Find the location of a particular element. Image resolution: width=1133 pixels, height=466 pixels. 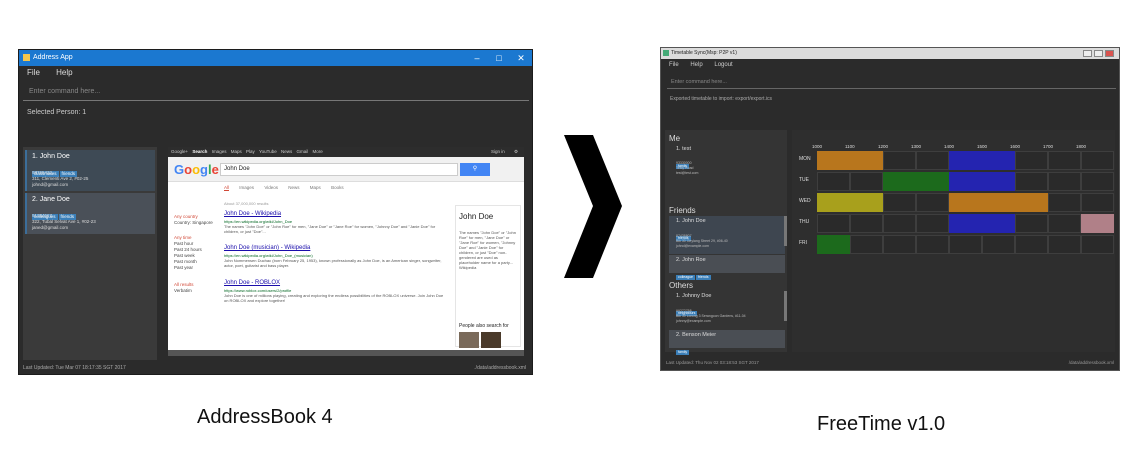

google-logo: Google is located at coordinates (196, 169).